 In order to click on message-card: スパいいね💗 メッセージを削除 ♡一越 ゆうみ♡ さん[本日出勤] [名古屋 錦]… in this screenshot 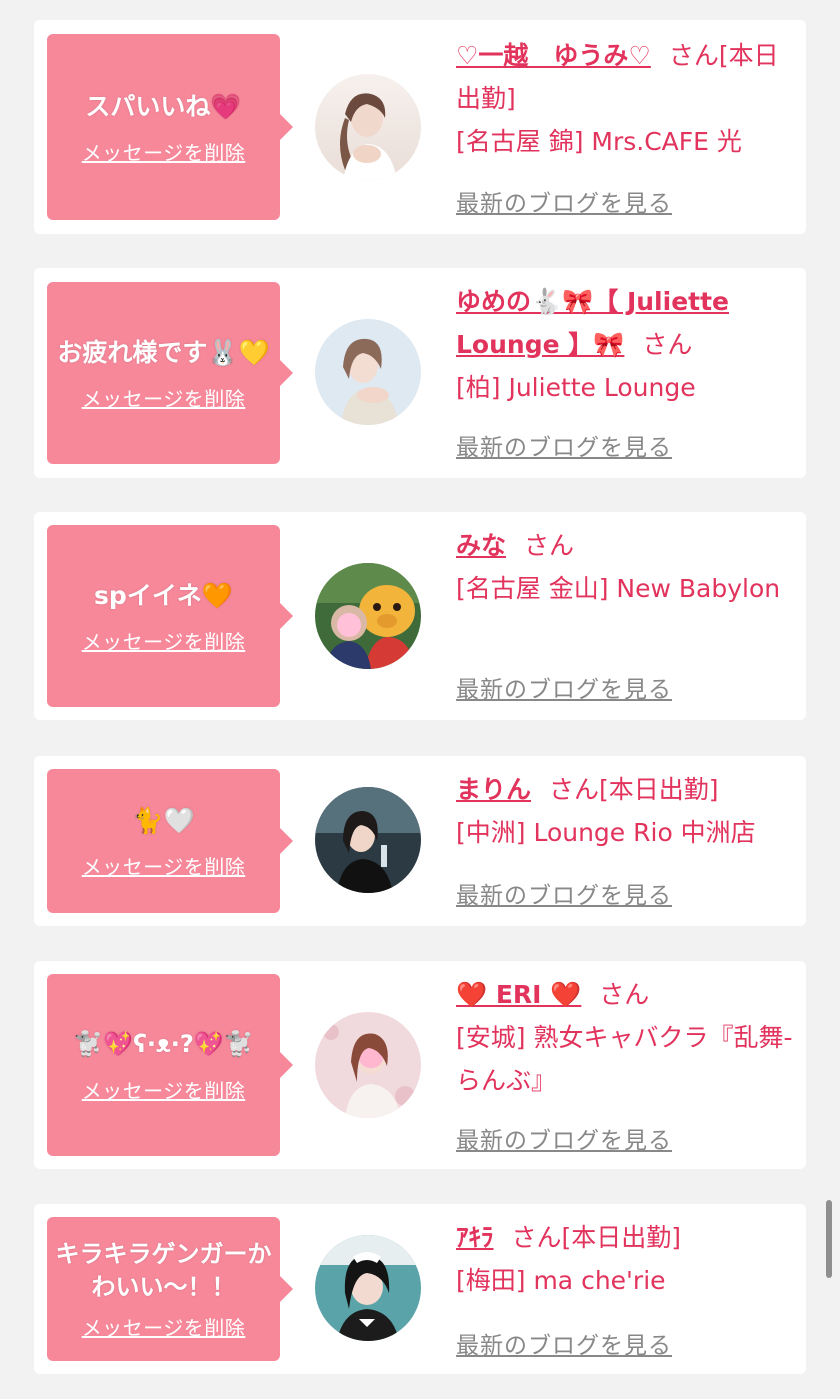, I will do `click(420, 127)`.